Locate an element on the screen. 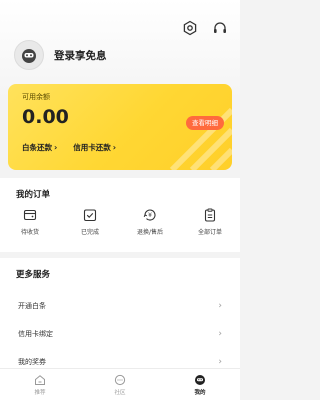 This screenshot has width=320, height=400. avatar-face-icon is located at coordinates (29, 56).